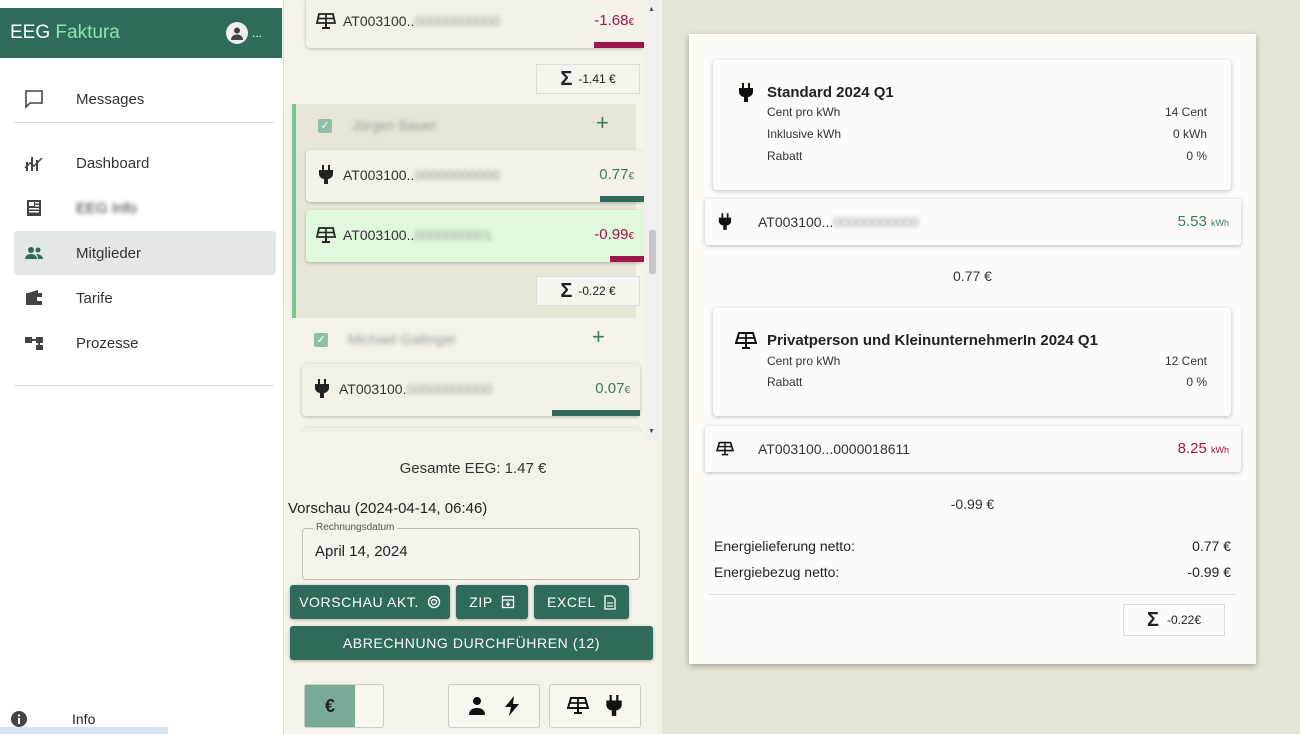 This screenshot has width=1300, height=734. What do you see at coordinates (34, 343) in the screenshot?
I see `flow-icon` at bounding box center [34, 343].